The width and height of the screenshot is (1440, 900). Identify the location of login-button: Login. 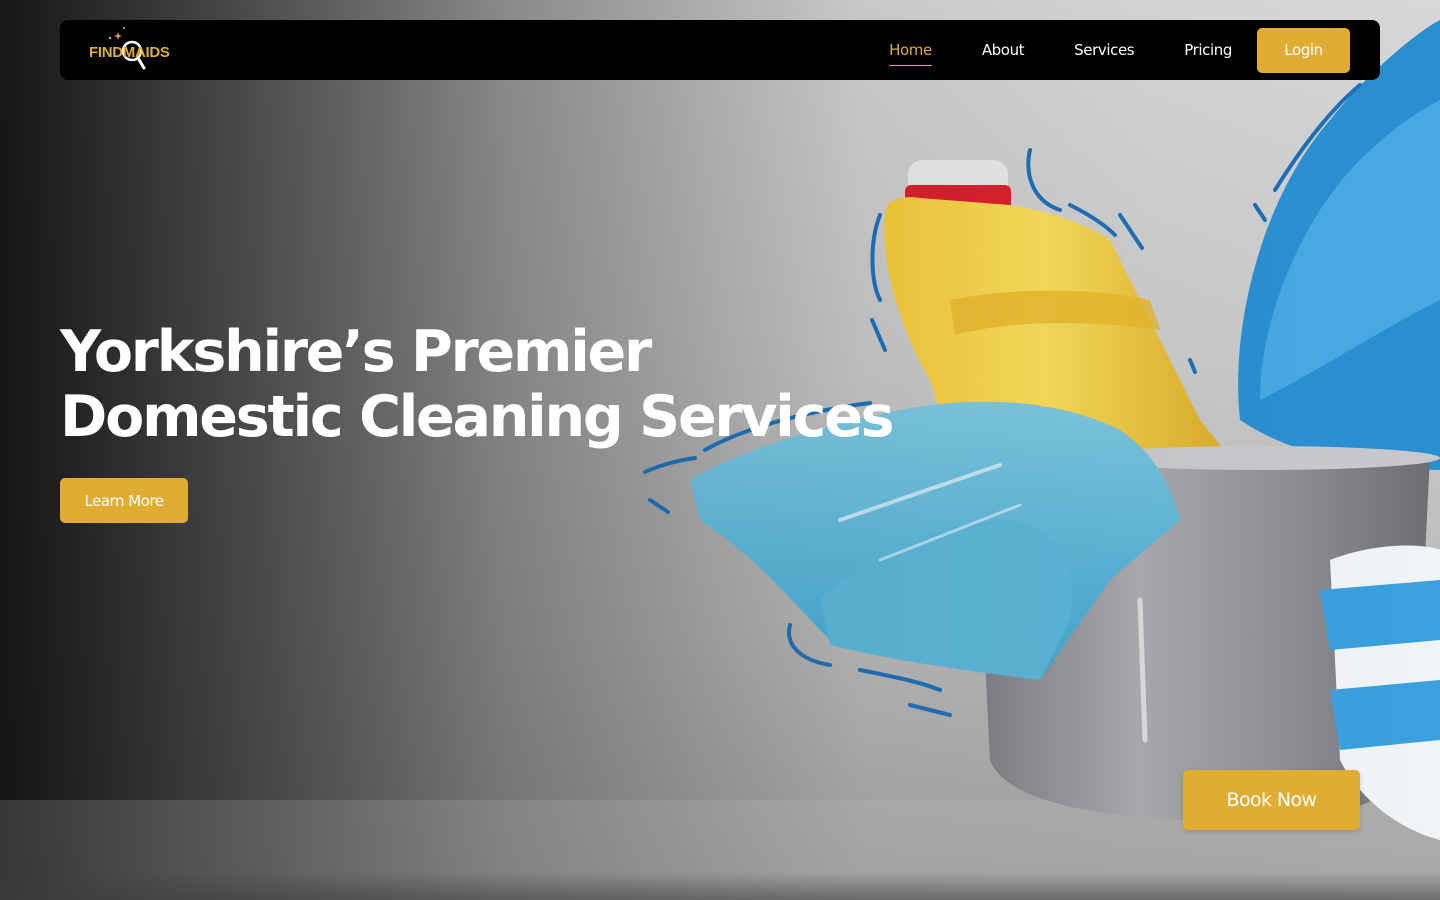
(1303, 50).